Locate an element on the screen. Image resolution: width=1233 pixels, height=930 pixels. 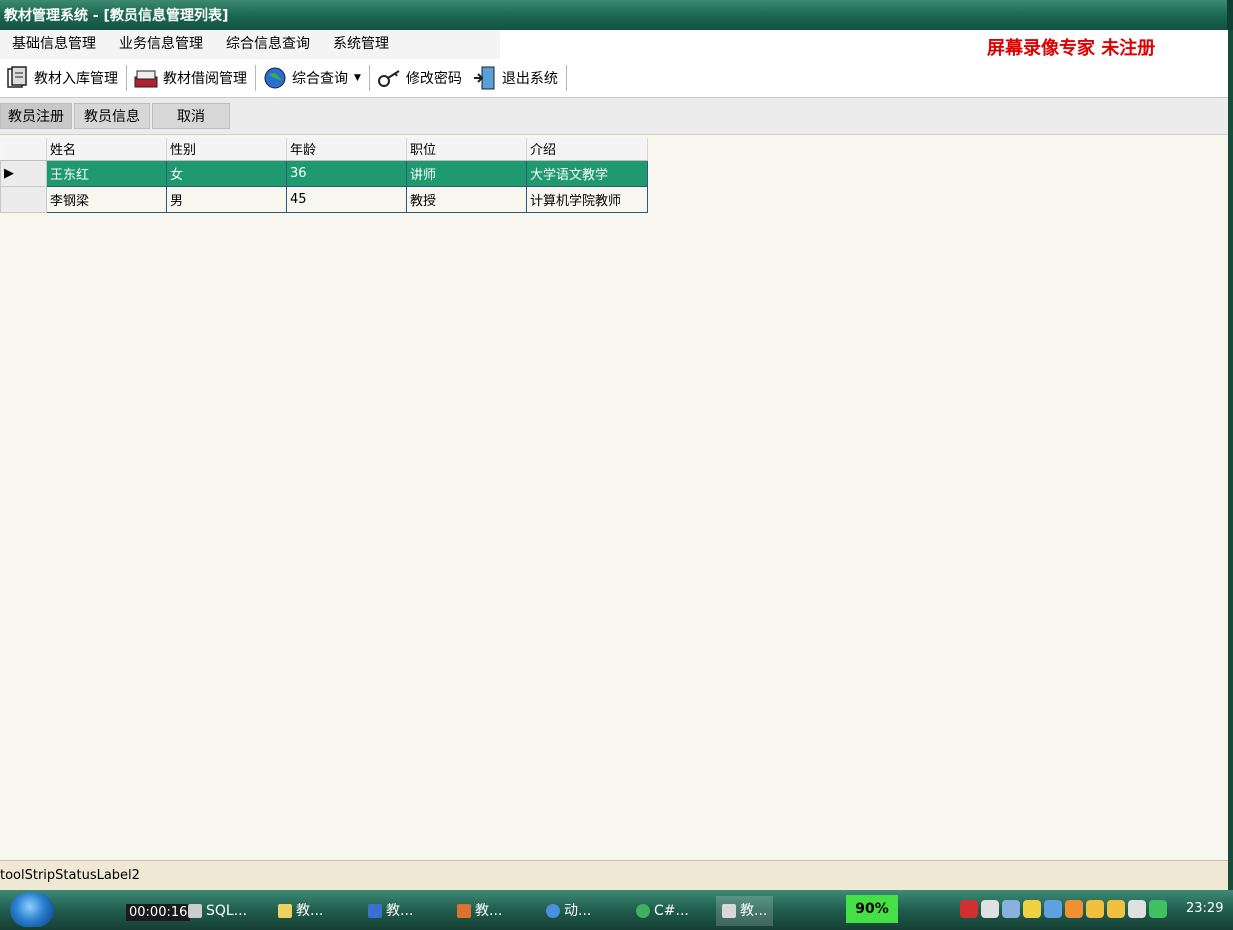
word-doc-icon is located at coordinates (375, 911).